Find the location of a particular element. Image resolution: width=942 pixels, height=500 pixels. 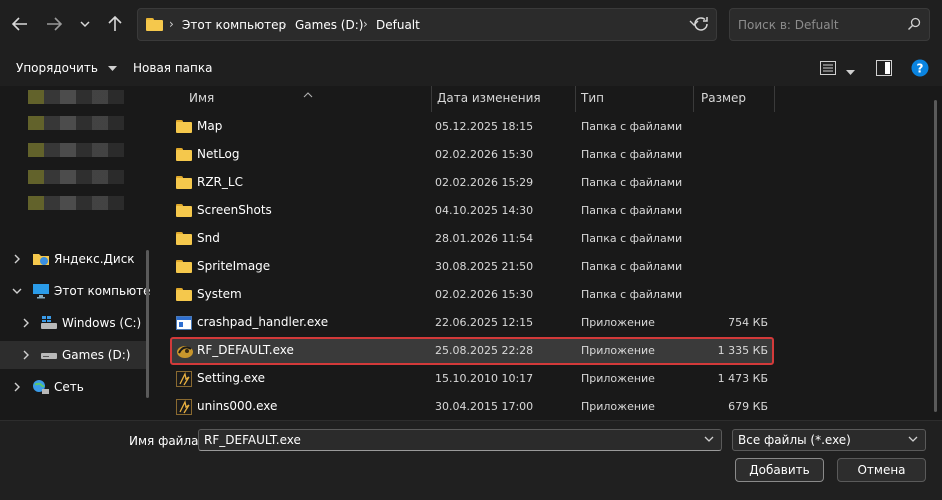

file-row: NetLog 02.02.2026 15:30 Папка с файлами is located at coordinates (472, 155).